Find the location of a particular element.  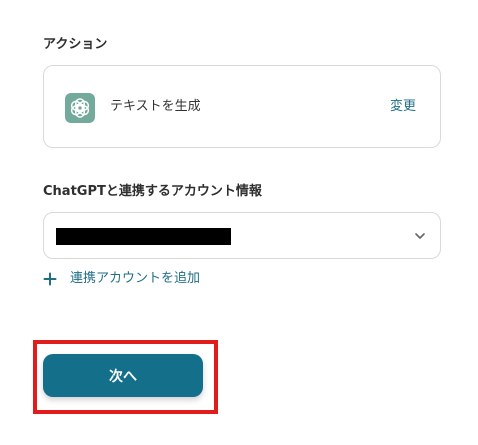

action-section-label: アクション is located at coordinates (75, 44).